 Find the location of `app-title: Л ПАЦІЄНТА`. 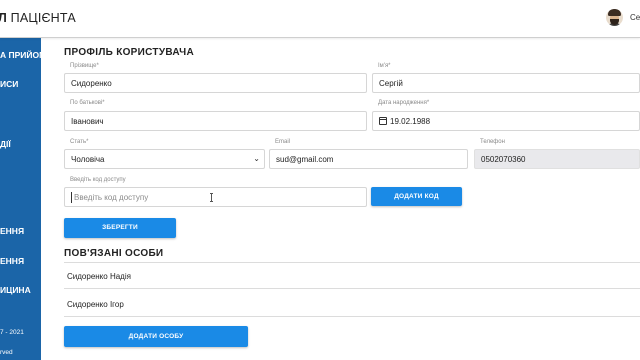

app-title: Л ПАЦІЄНТА is located at coordinates (38, 18).